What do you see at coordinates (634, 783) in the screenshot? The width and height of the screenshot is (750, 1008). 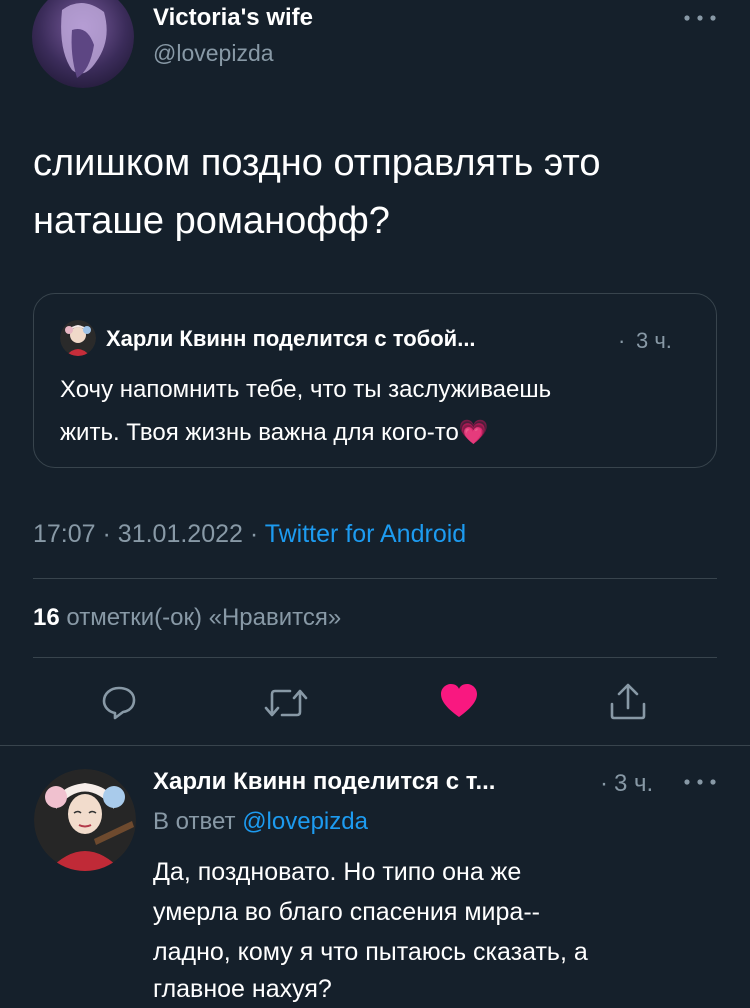 I see `reply-time: 3 ч.` at bounding box center [634, 783].